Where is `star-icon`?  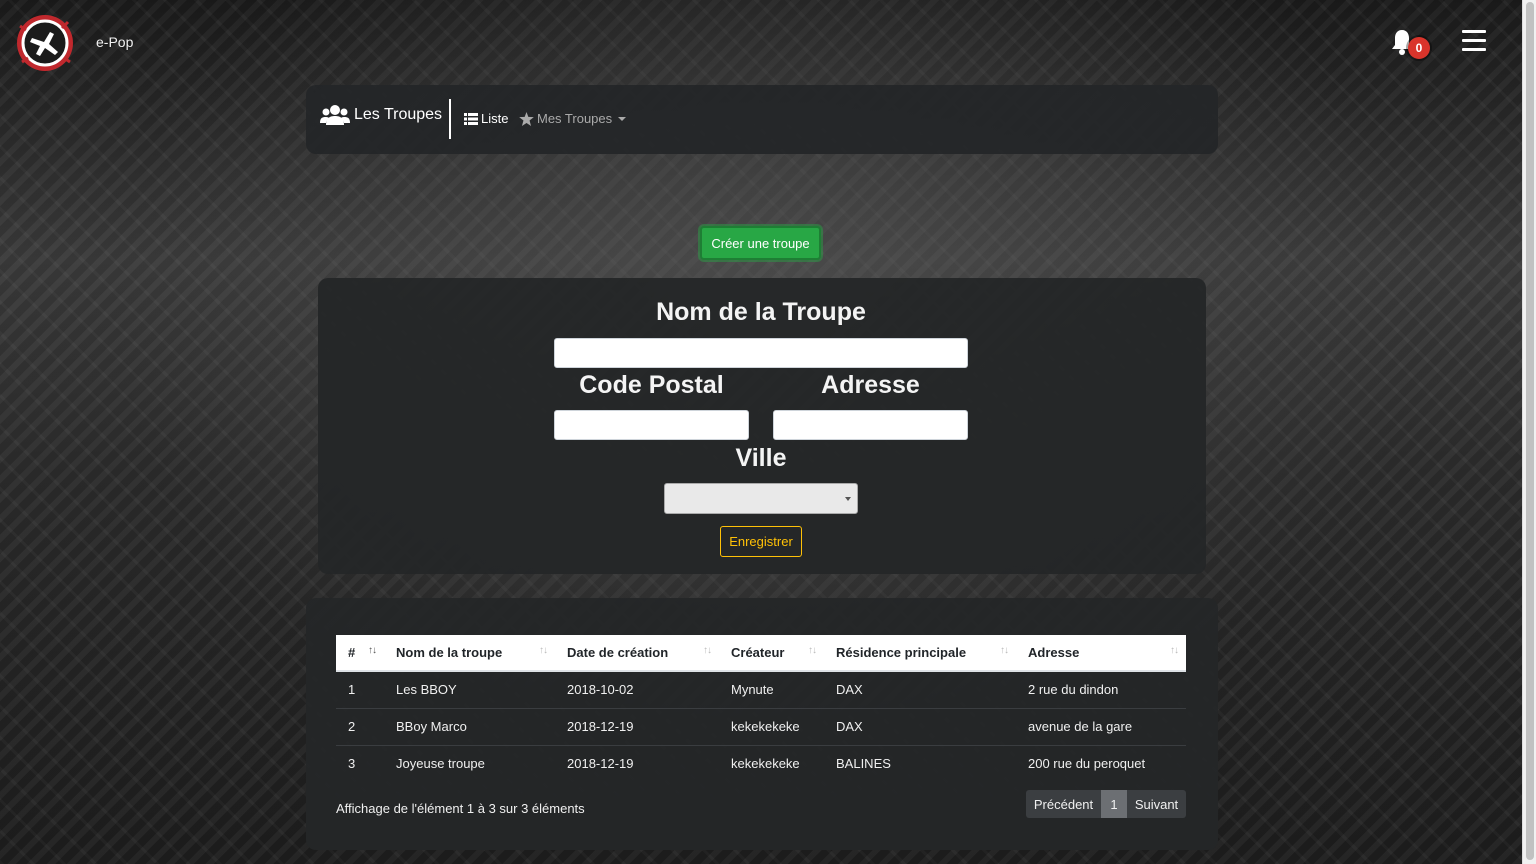 star-icon is located at coordinates (526, 118).